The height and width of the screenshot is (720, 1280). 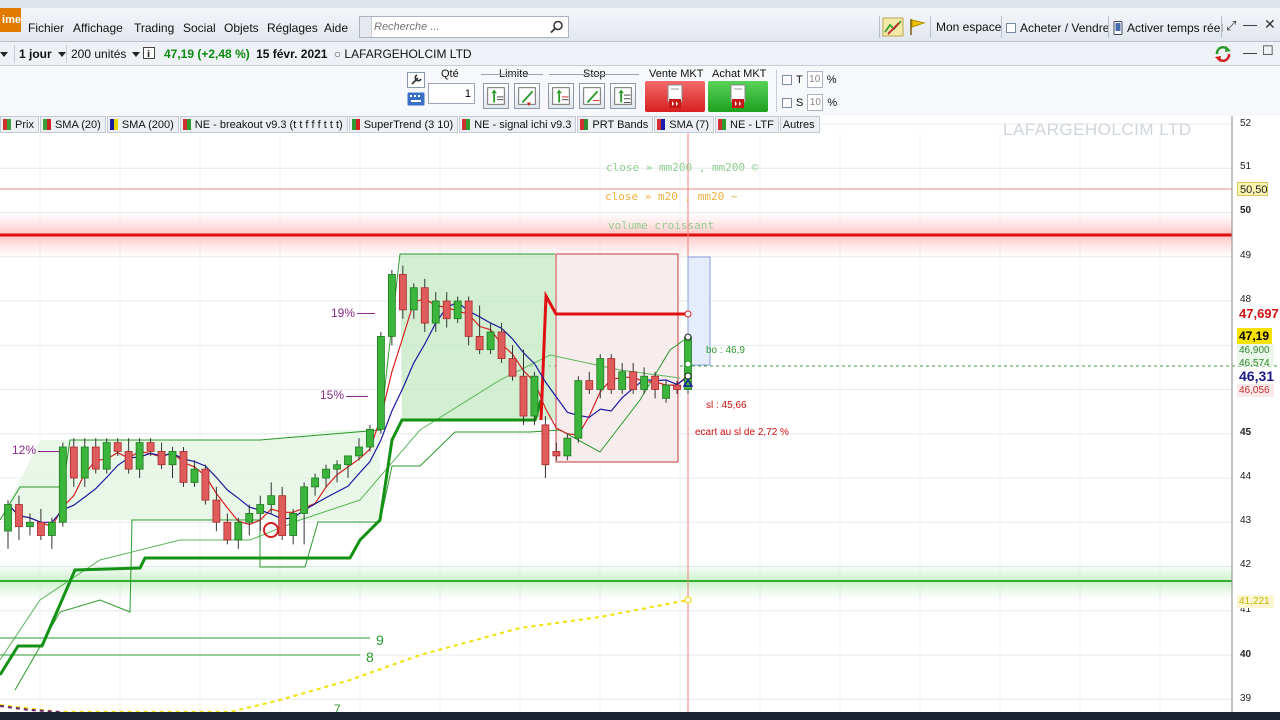 What do you see at coordinates (682, 167) in the screenshot?
I see `note-mm200: close » mm200 , mm200 ©` at bounding box center [682, 167].